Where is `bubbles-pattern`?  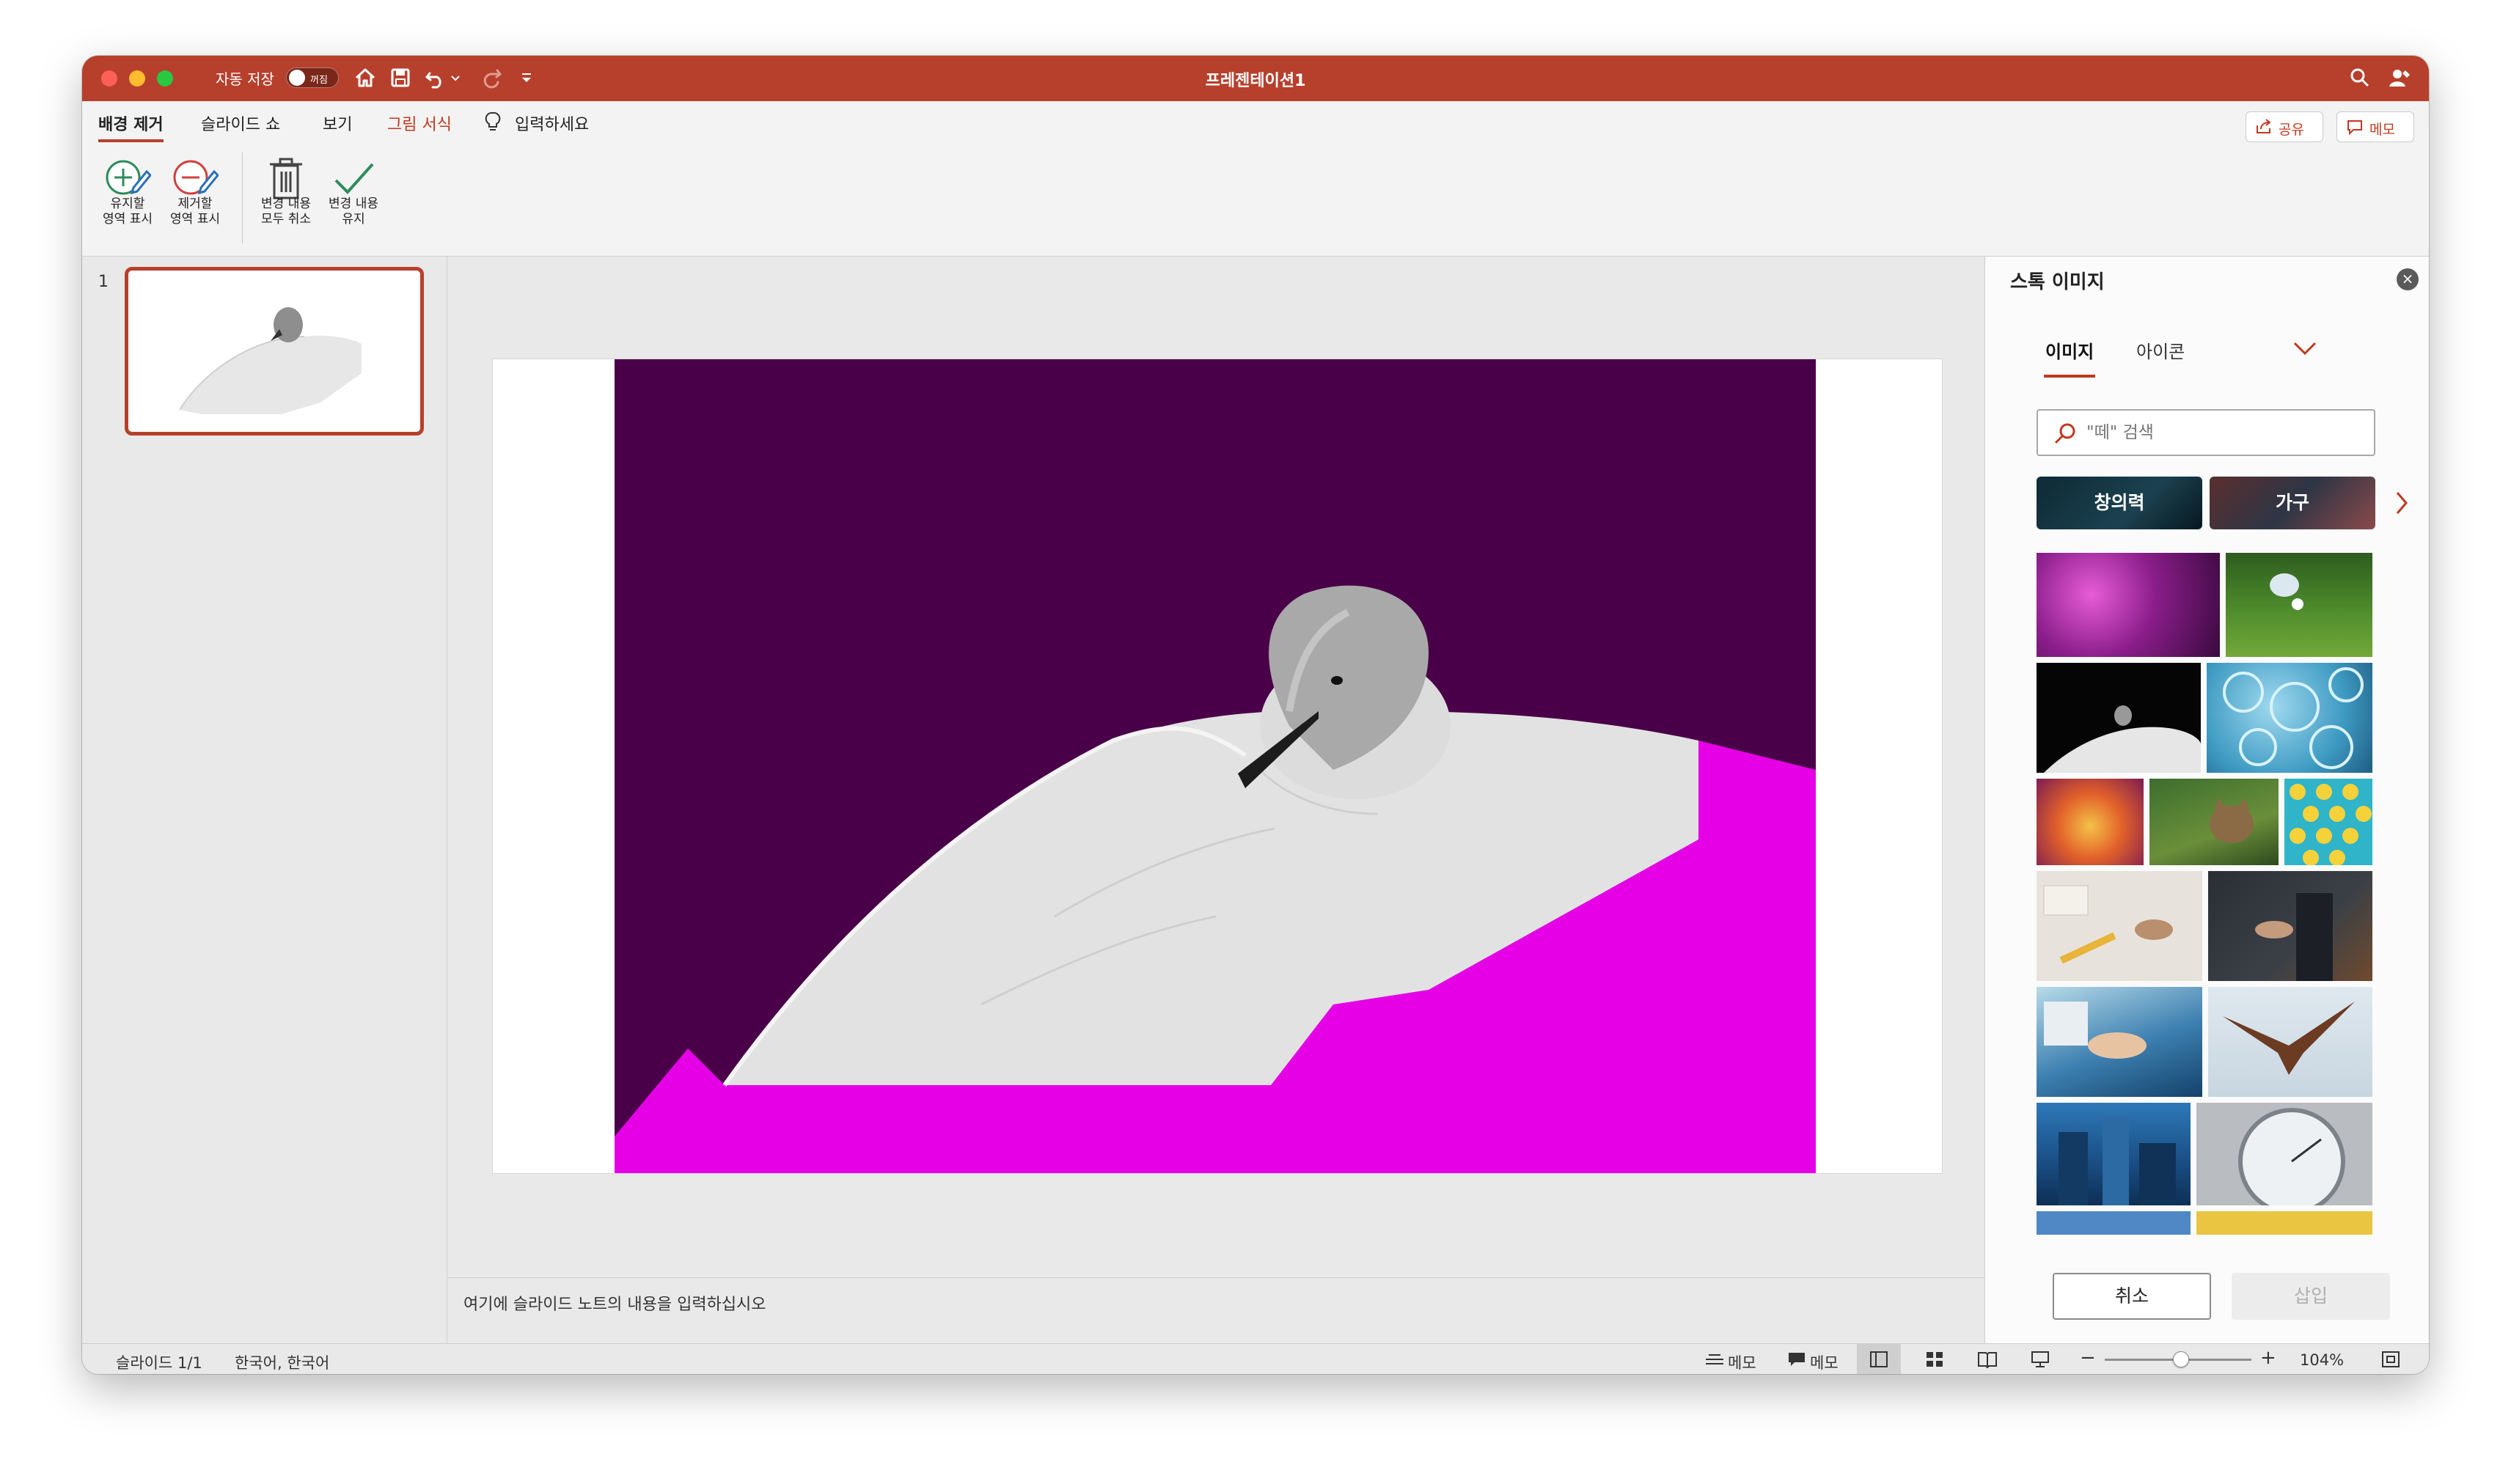 bubbles-pattern is located at coordinates (2293, 718).